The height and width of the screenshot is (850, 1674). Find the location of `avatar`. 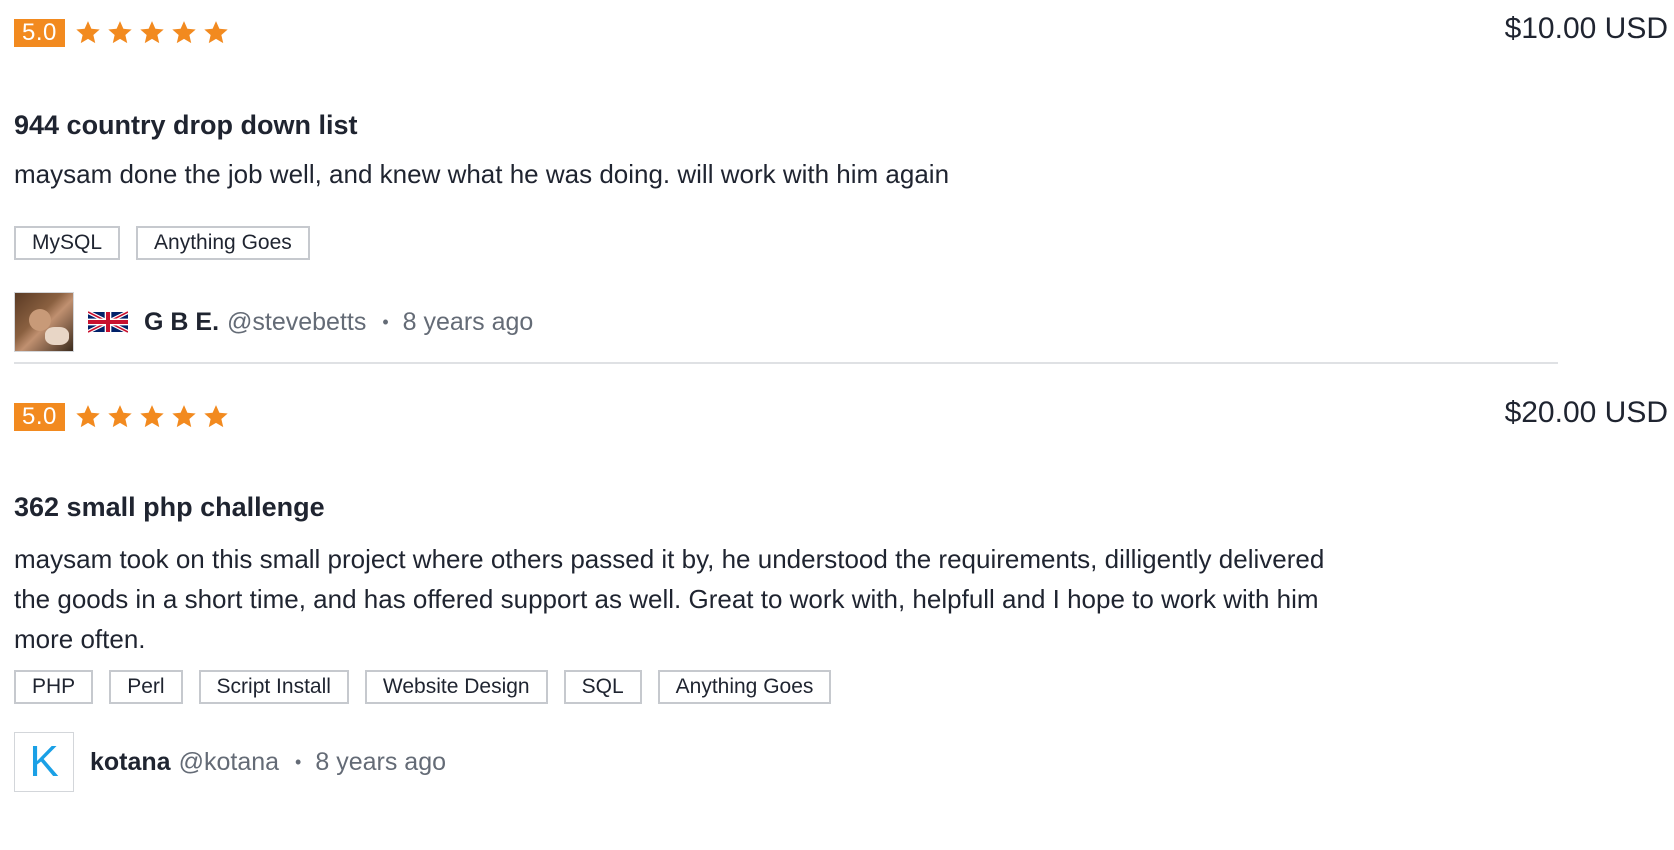

avatar is located at coordinates (44, 322).